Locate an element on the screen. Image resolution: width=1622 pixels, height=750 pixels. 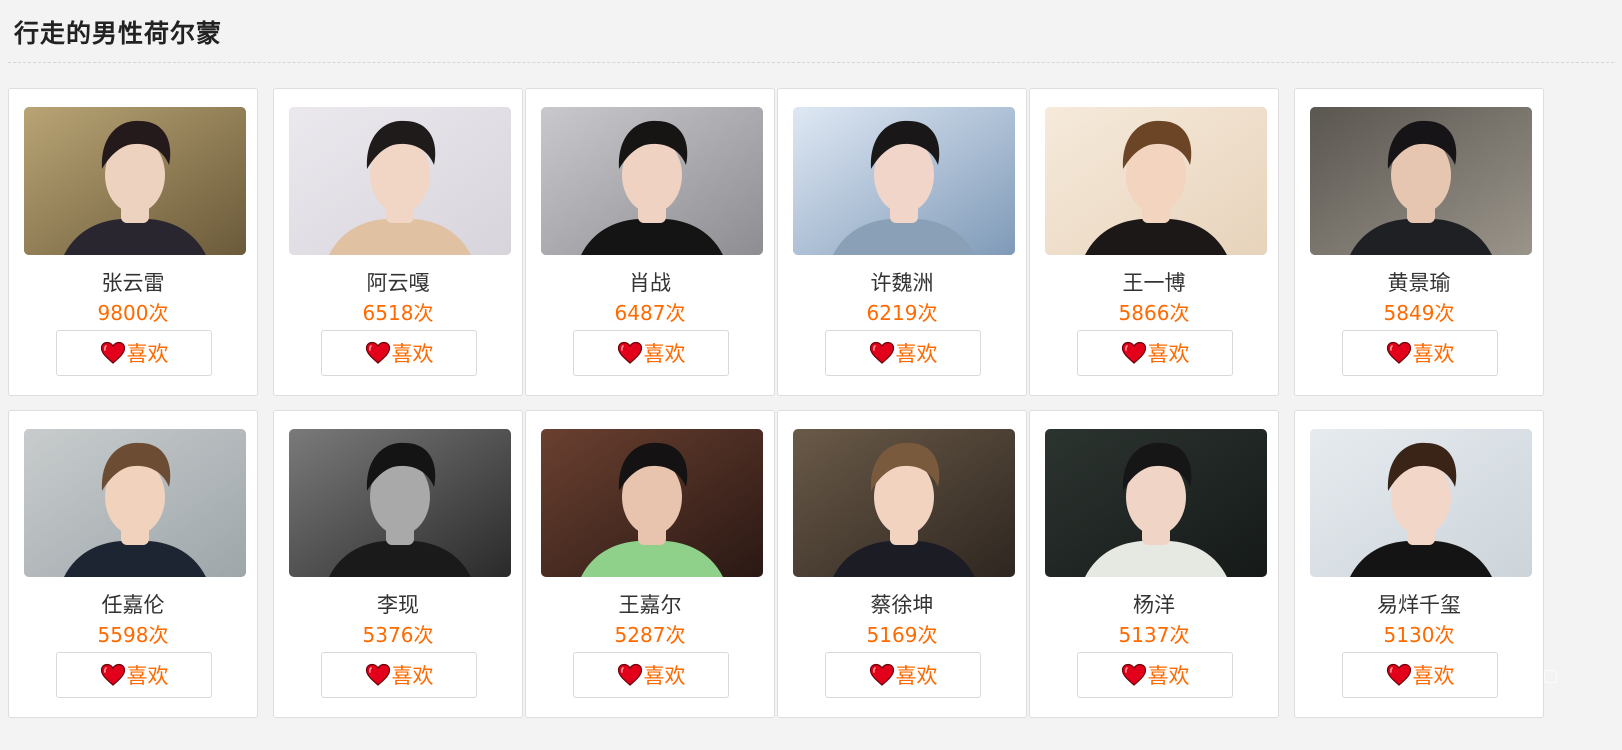
celebrity-card: 任嘉伦 5598次喜欢 is located at coordinates (133, 564).